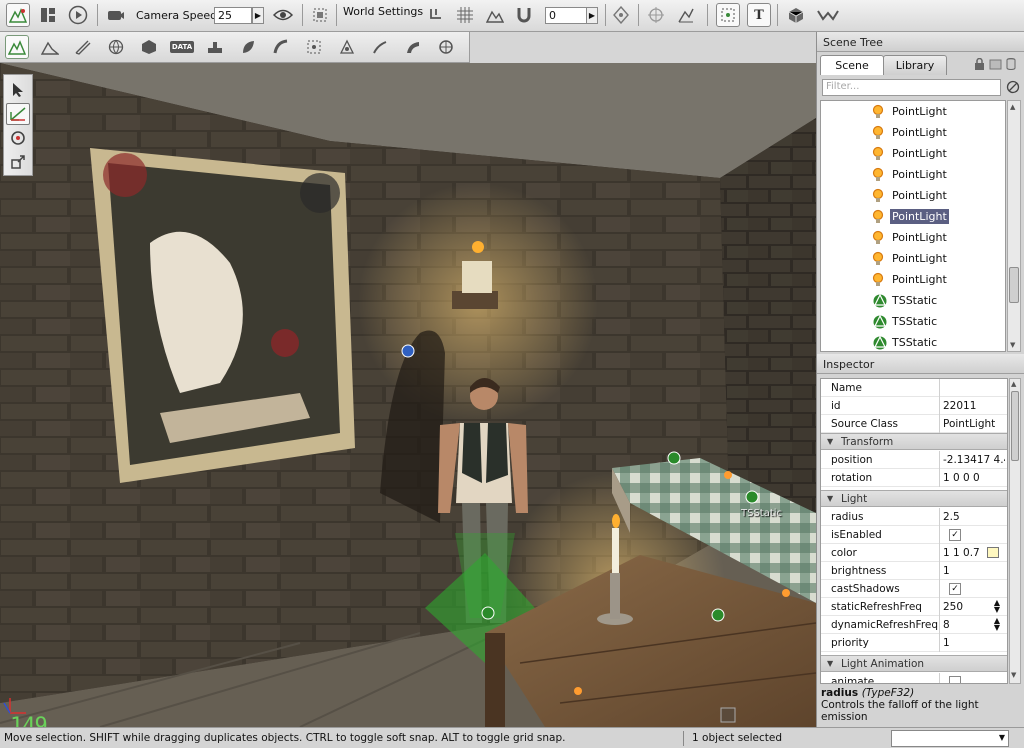 The width and height of the screenshot is (1024, 748). Describe the element at coordinates (320, 15) in the screenshot. I see `fit-view-icon` at that location.